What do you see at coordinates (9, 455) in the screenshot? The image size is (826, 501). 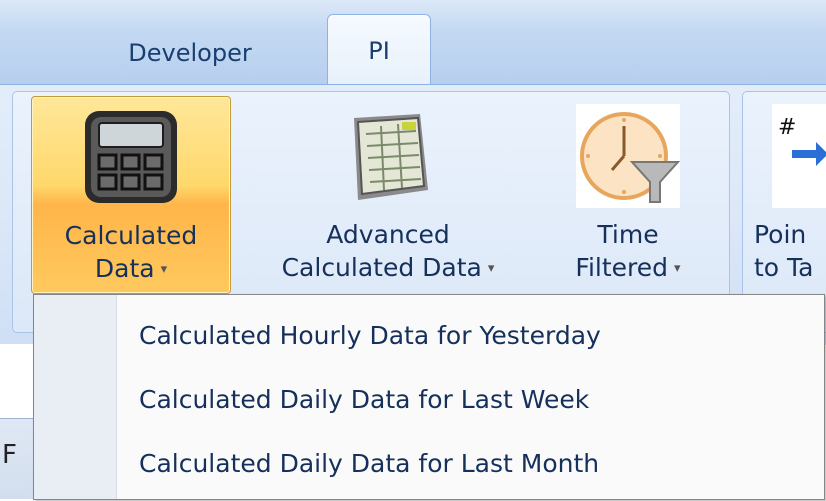 I see `background-text: F` at bounding box center [9, 455].